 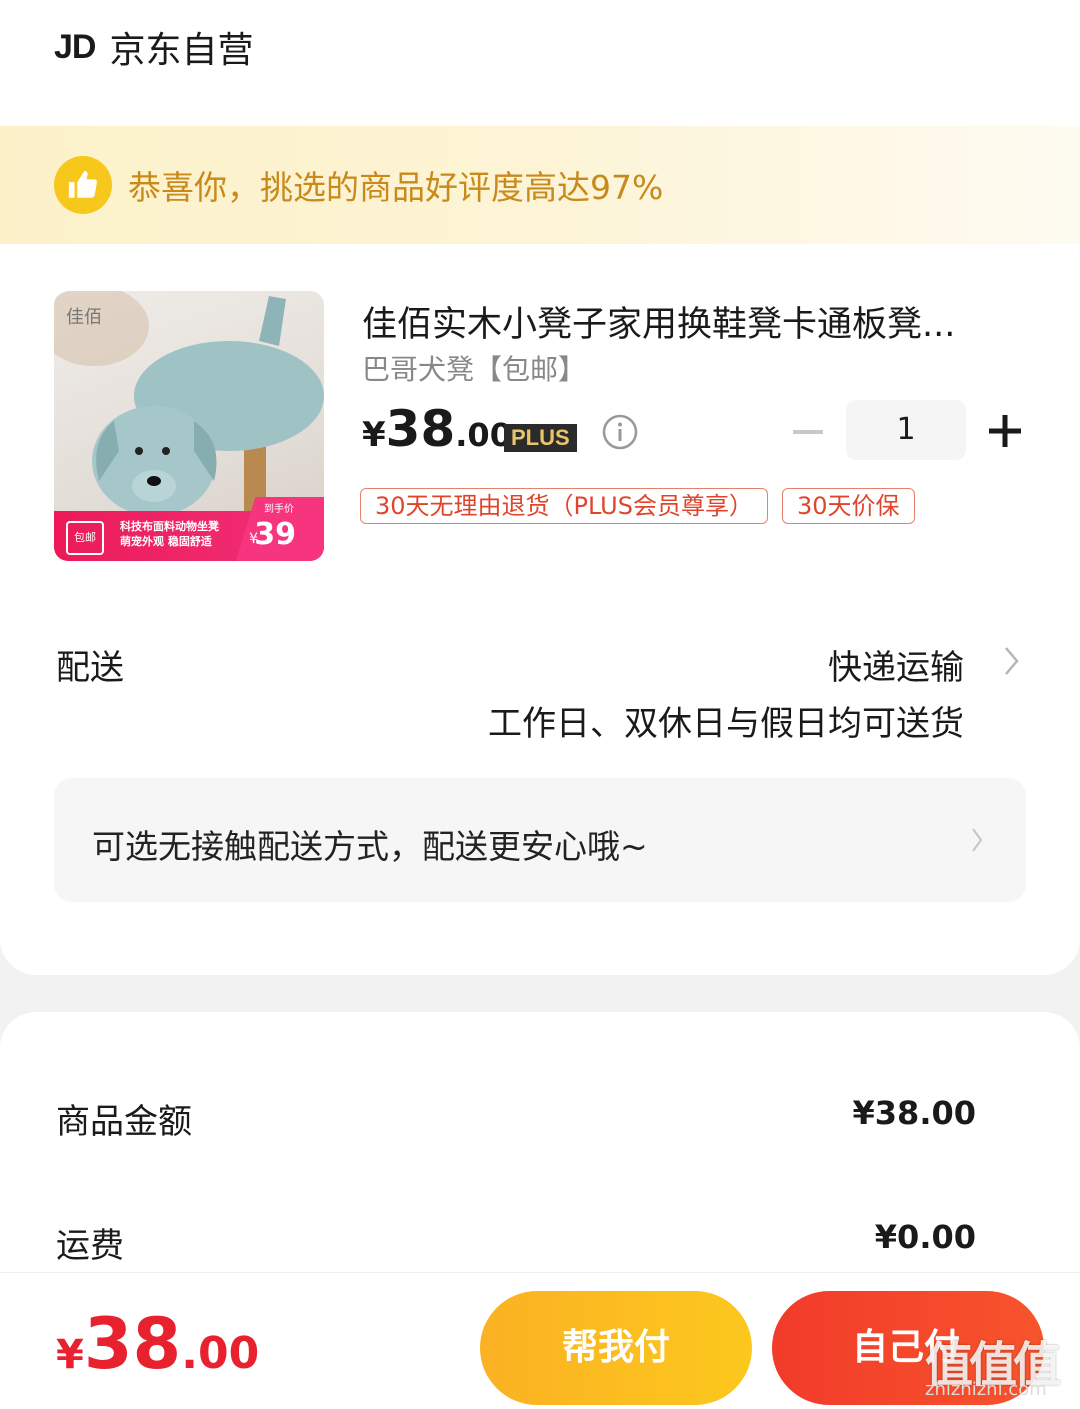 I want to click on thumbs-up-icon, so click(x=83, y=185).